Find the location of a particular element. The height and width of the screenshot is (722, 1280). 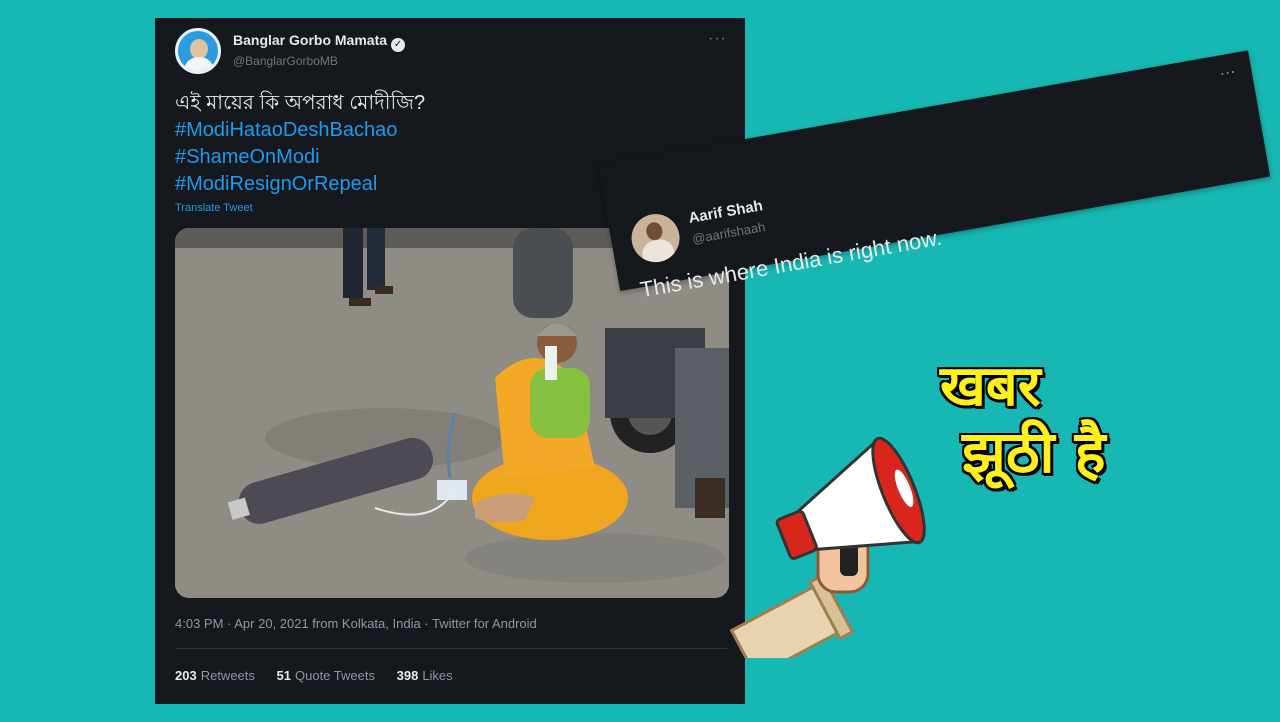

fake-news-headline: खबर झूठी है is located at coordinates (1023, 420).